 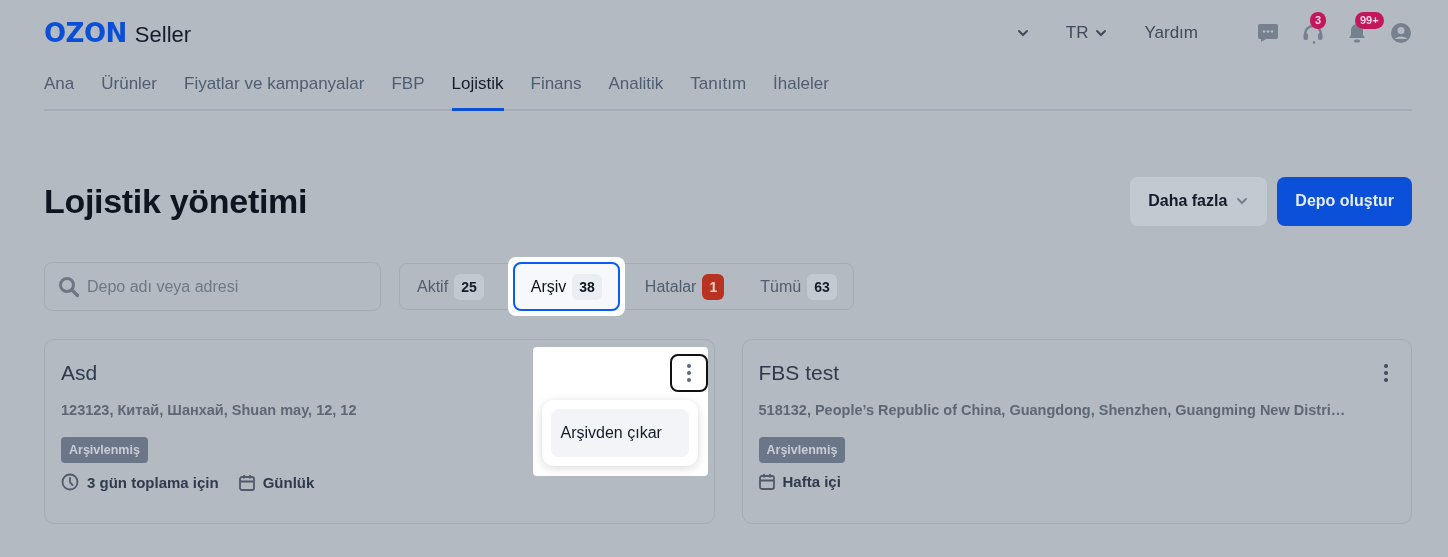 I want to click on search-field: Depo adı veya adresi, so click(x=212, y=286).